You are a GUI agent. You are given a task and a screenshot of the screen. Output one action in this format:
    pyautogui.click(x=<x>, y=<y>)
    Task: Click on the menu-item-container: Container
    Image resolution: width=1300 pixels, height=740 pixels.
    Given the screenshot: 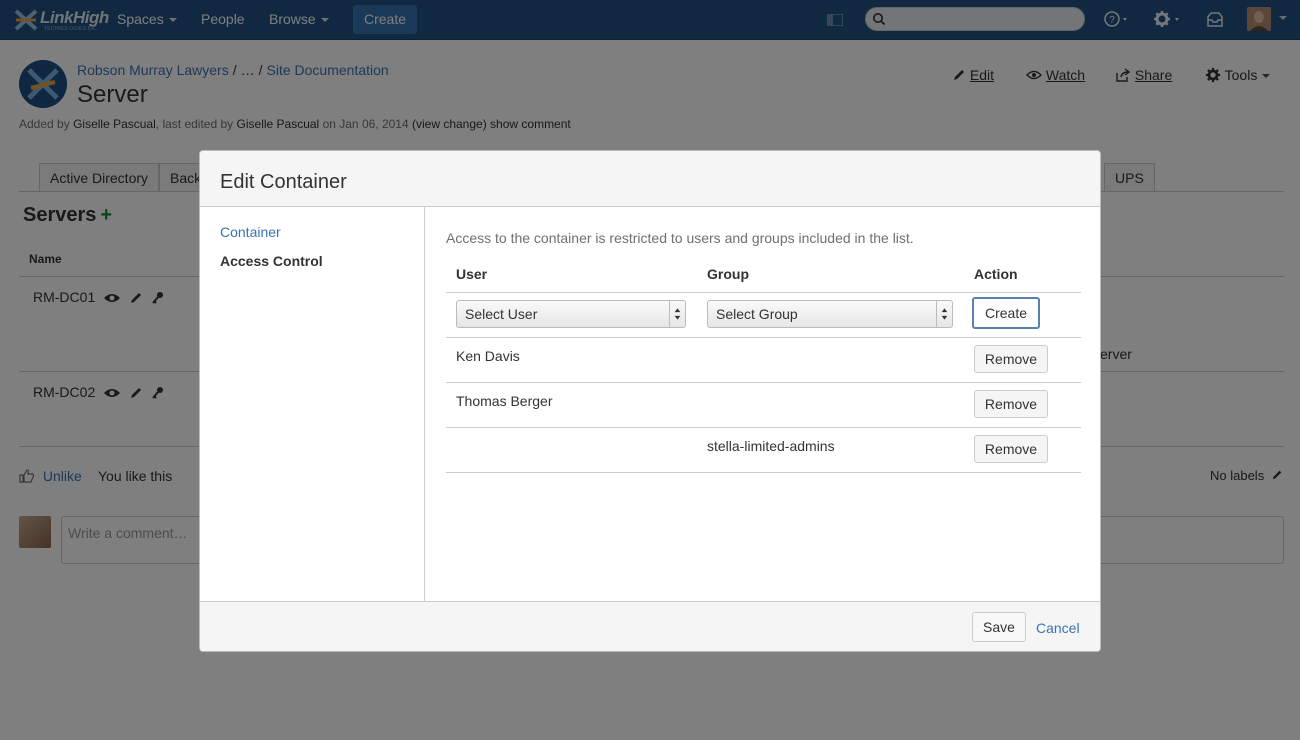 What is the action you would take?
    pyautogui.click(x=250, y=232)
    